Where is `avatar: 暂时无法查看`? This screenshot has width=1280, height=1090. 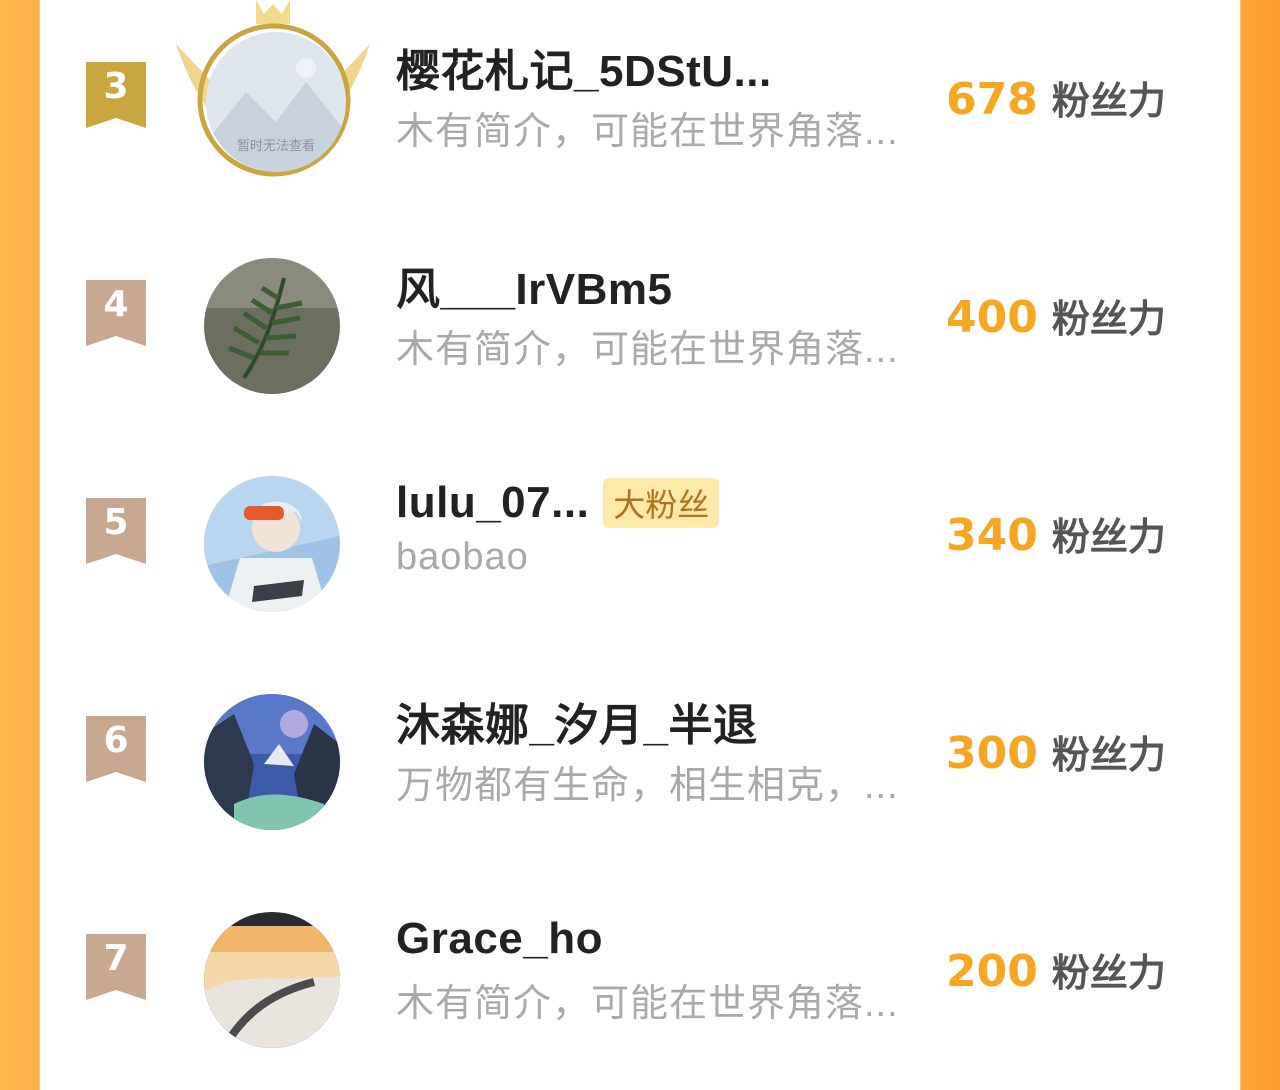 avatar: 暂时无法查看 is located at coordinates (273, 89).